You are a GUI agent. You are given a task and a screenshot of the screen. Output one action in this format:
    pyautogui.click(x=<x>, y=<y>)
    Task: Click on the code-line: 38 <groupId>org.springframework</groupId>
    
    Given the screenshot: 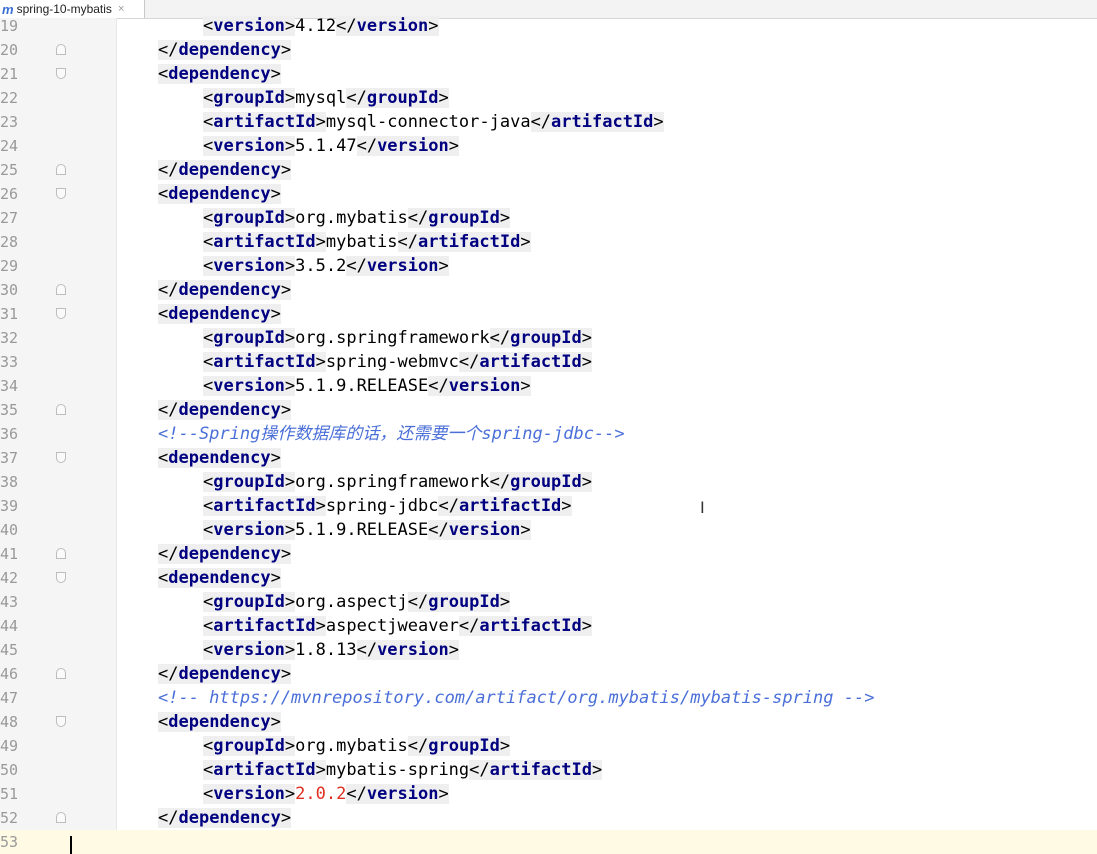 What is the action you would take?
    pyautogui.click(x=548, y=482)
    